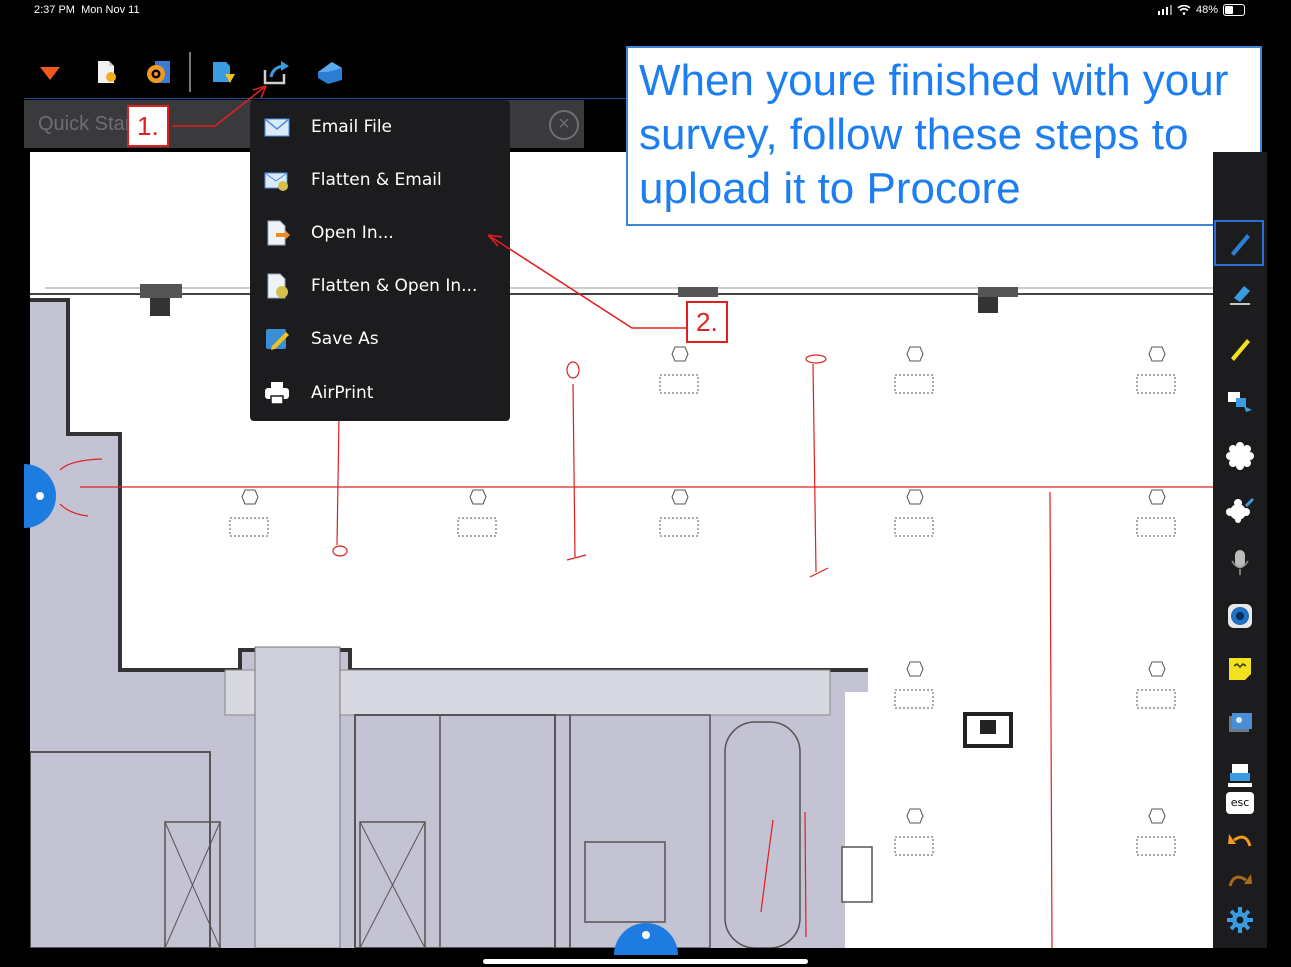 The image size is (1291, 967). I want to click on stamp-icon, so click(1240, 775).